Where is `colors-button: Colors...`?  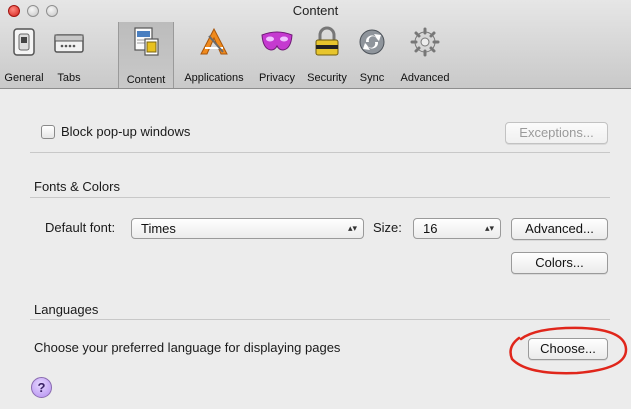 colors-button: Colors... is located at coordinates (559, 263).